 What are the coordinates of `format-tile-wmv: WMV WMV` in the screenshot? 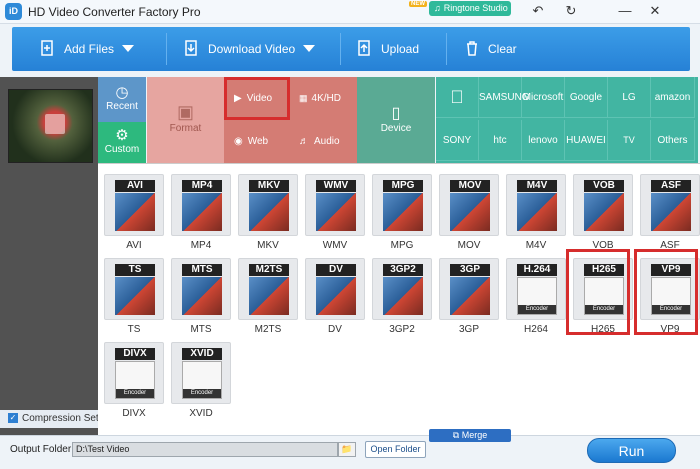 It's located at (335, 212).